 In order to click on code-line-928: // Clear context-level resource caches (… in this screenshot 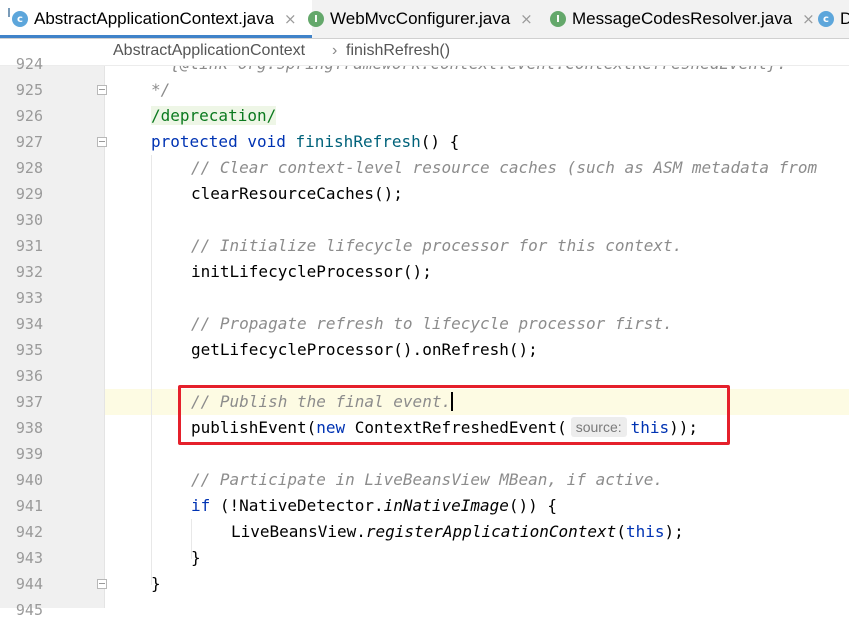, I will do `click(504, 167)`.